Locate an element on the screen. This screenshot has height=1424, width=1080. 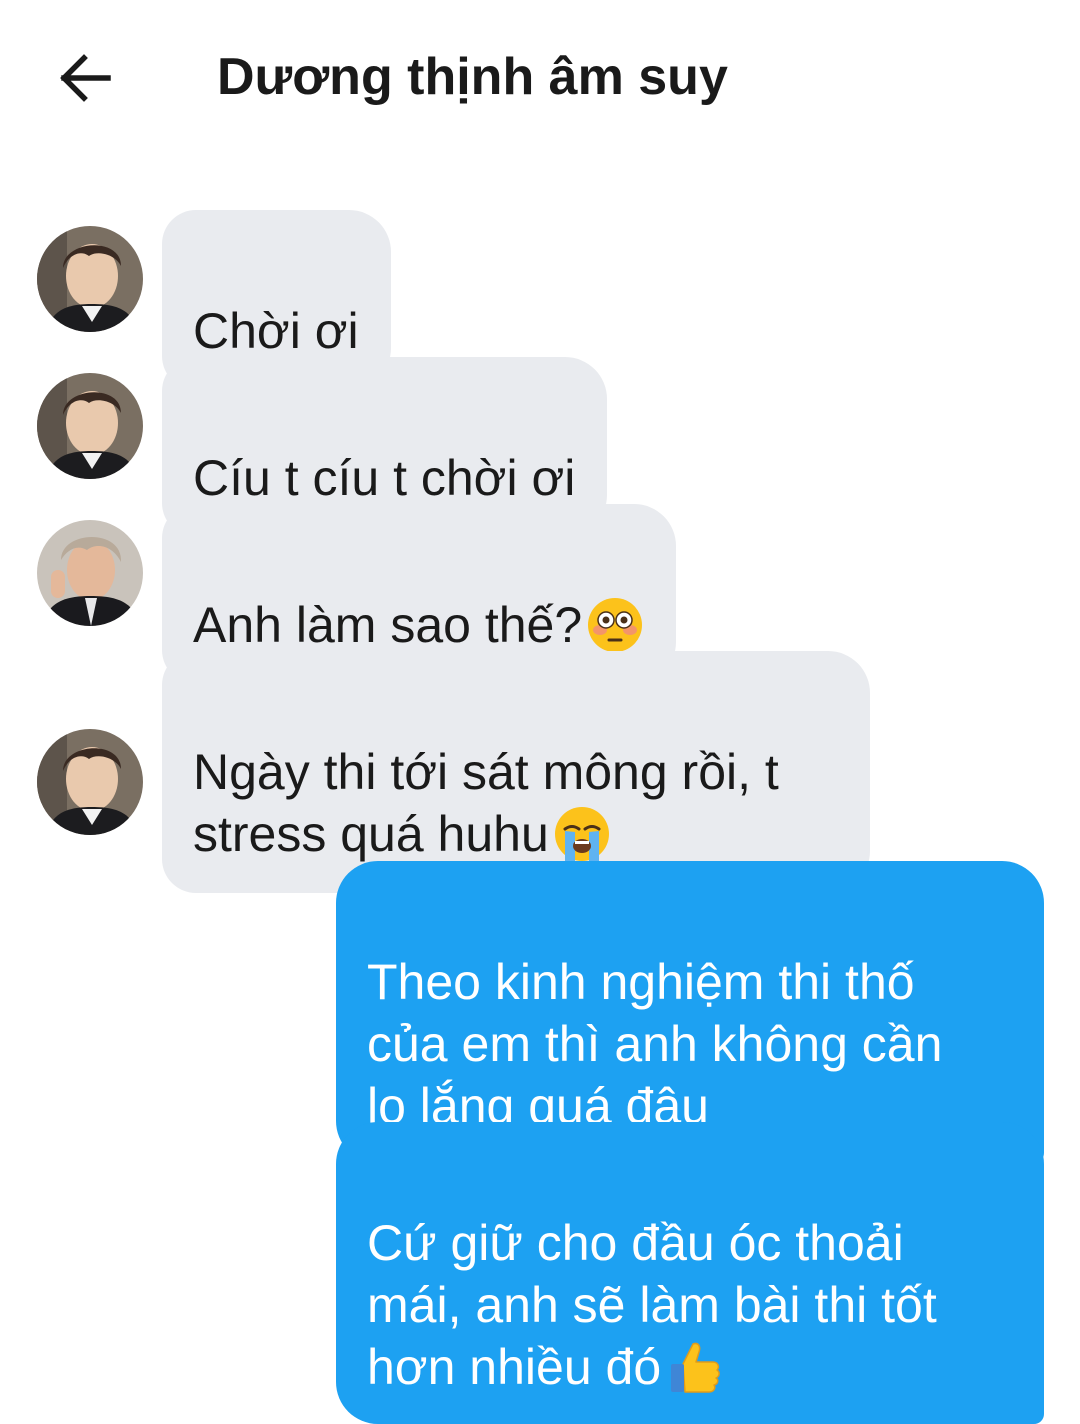
arrow-left-icon is located at coordinates (85, 78).